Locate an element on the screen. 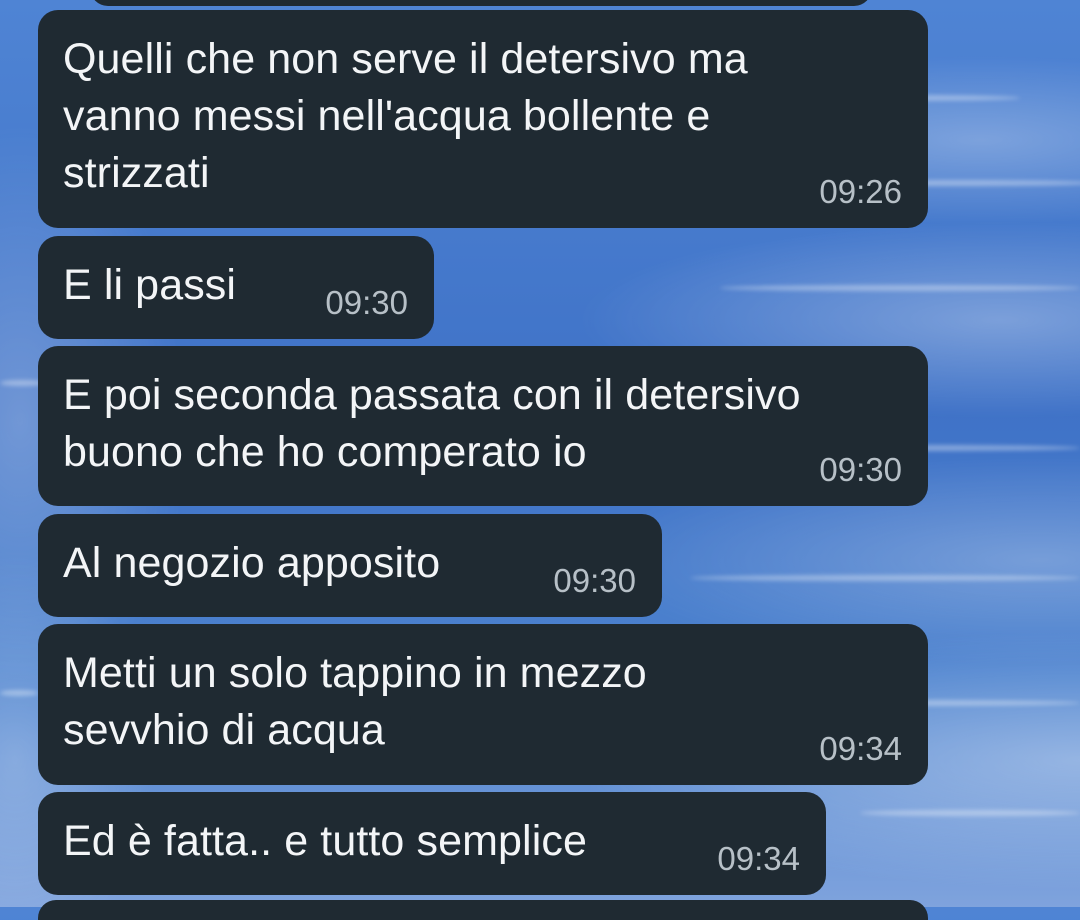  message-line: buono che ho comperato io is located at coordinates (325, 452).